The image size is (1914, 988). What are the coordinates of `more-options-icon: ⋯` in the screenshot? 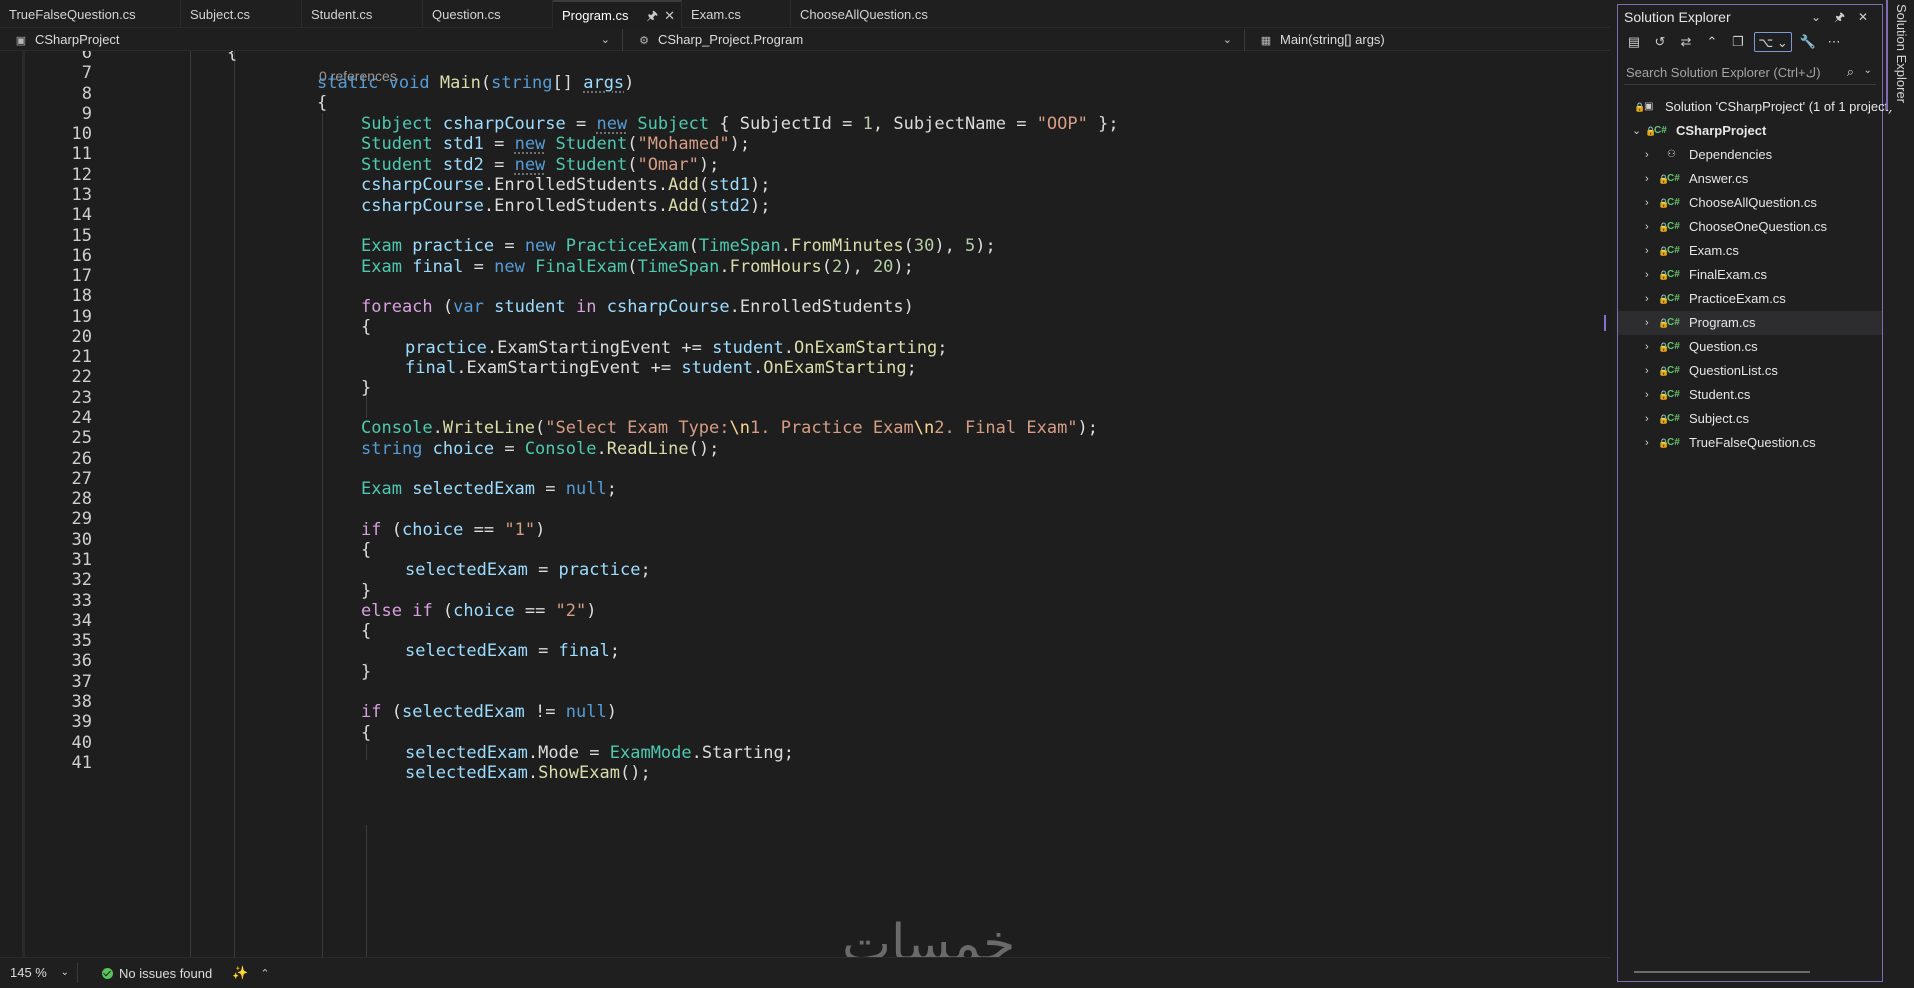 It's located at (1834, 42).